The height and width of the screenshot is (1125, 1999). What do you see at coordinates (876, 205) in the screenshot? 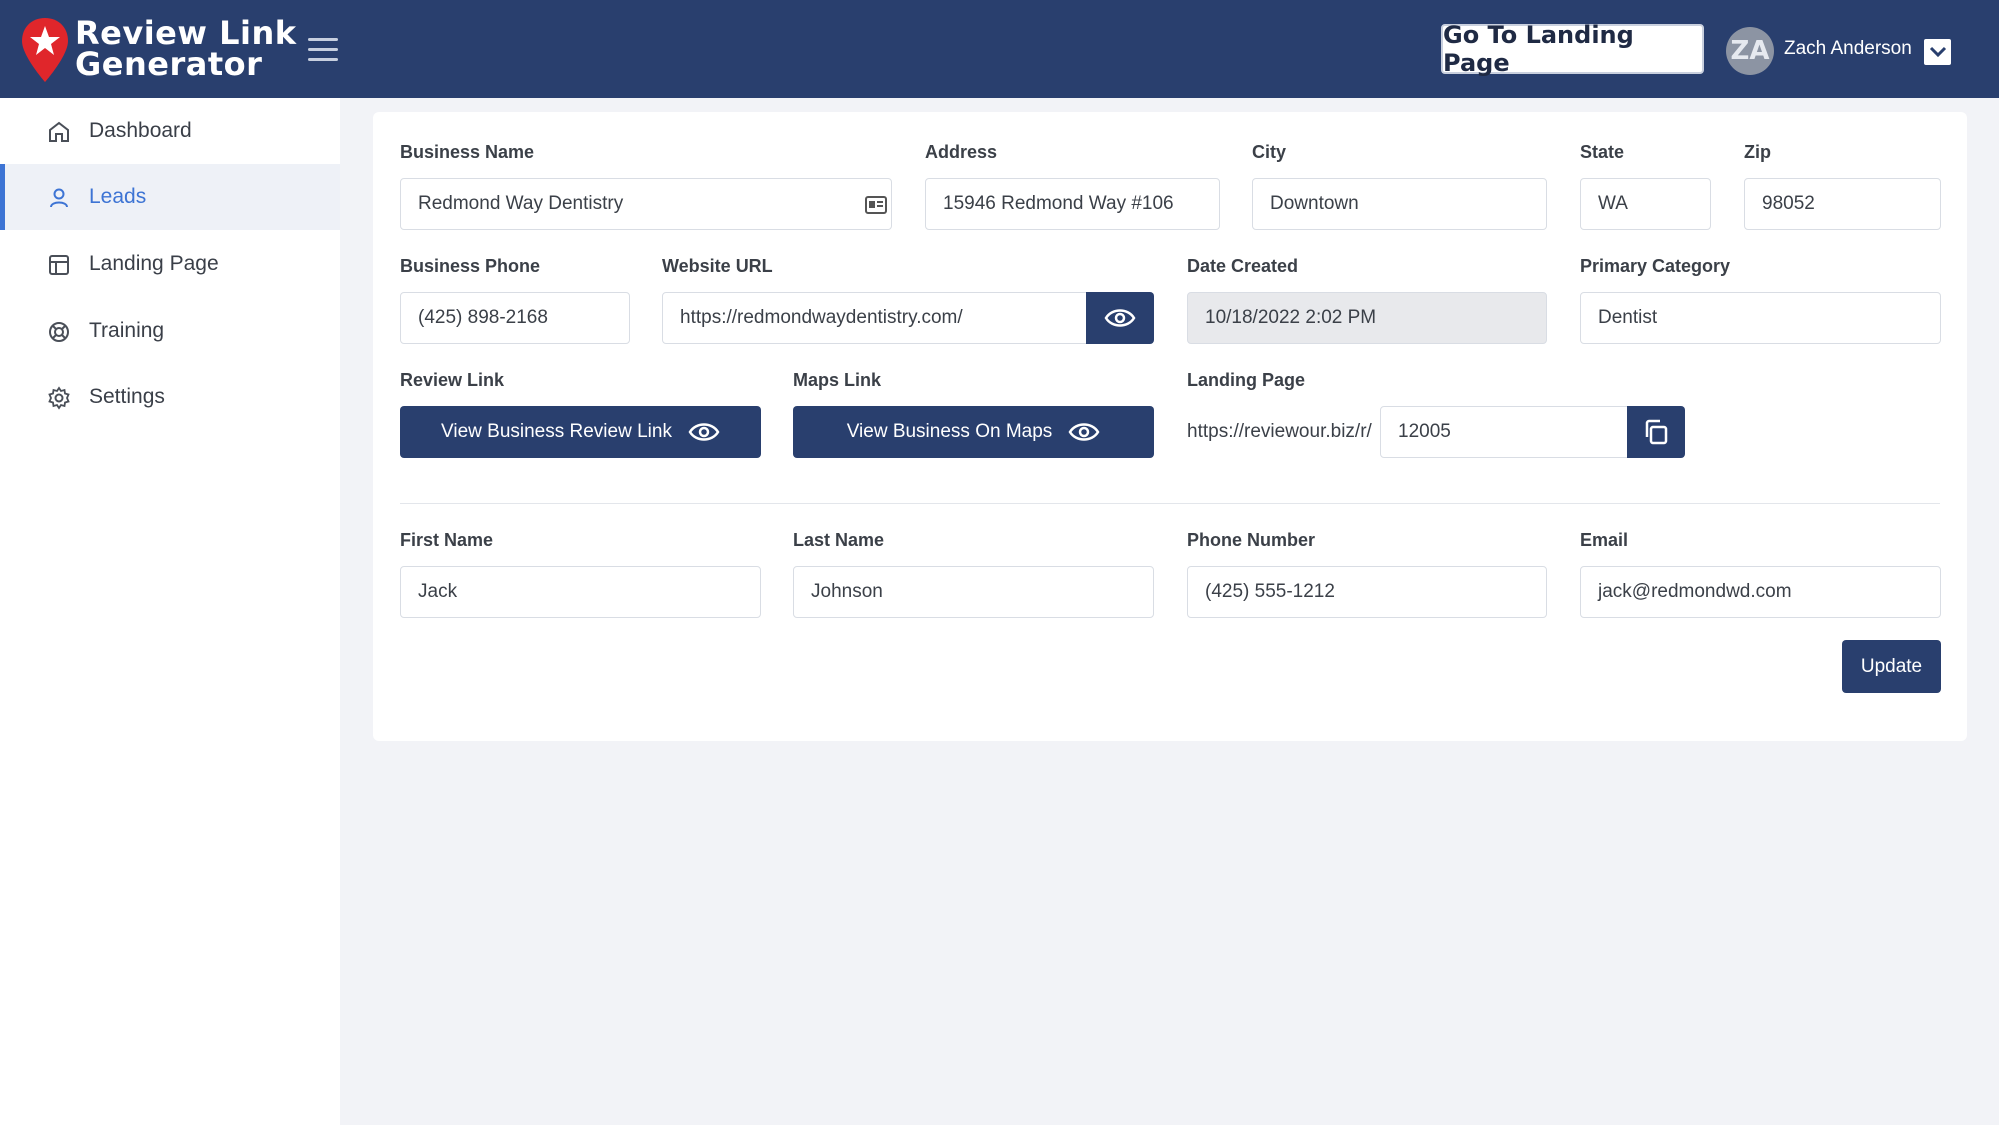
I see `contact-card-icon` at bounding box center [876, 205].